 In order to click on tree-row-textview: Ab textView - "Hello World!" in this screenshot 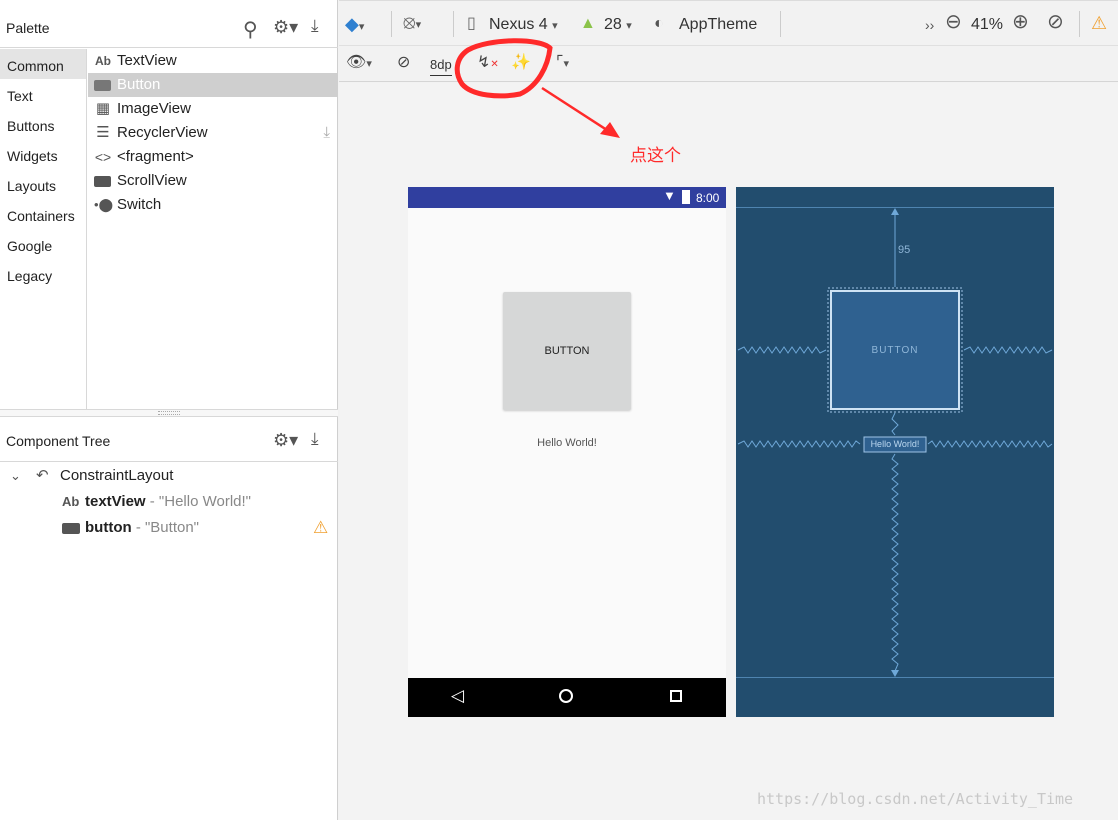, I will do `click(169, 502)`.